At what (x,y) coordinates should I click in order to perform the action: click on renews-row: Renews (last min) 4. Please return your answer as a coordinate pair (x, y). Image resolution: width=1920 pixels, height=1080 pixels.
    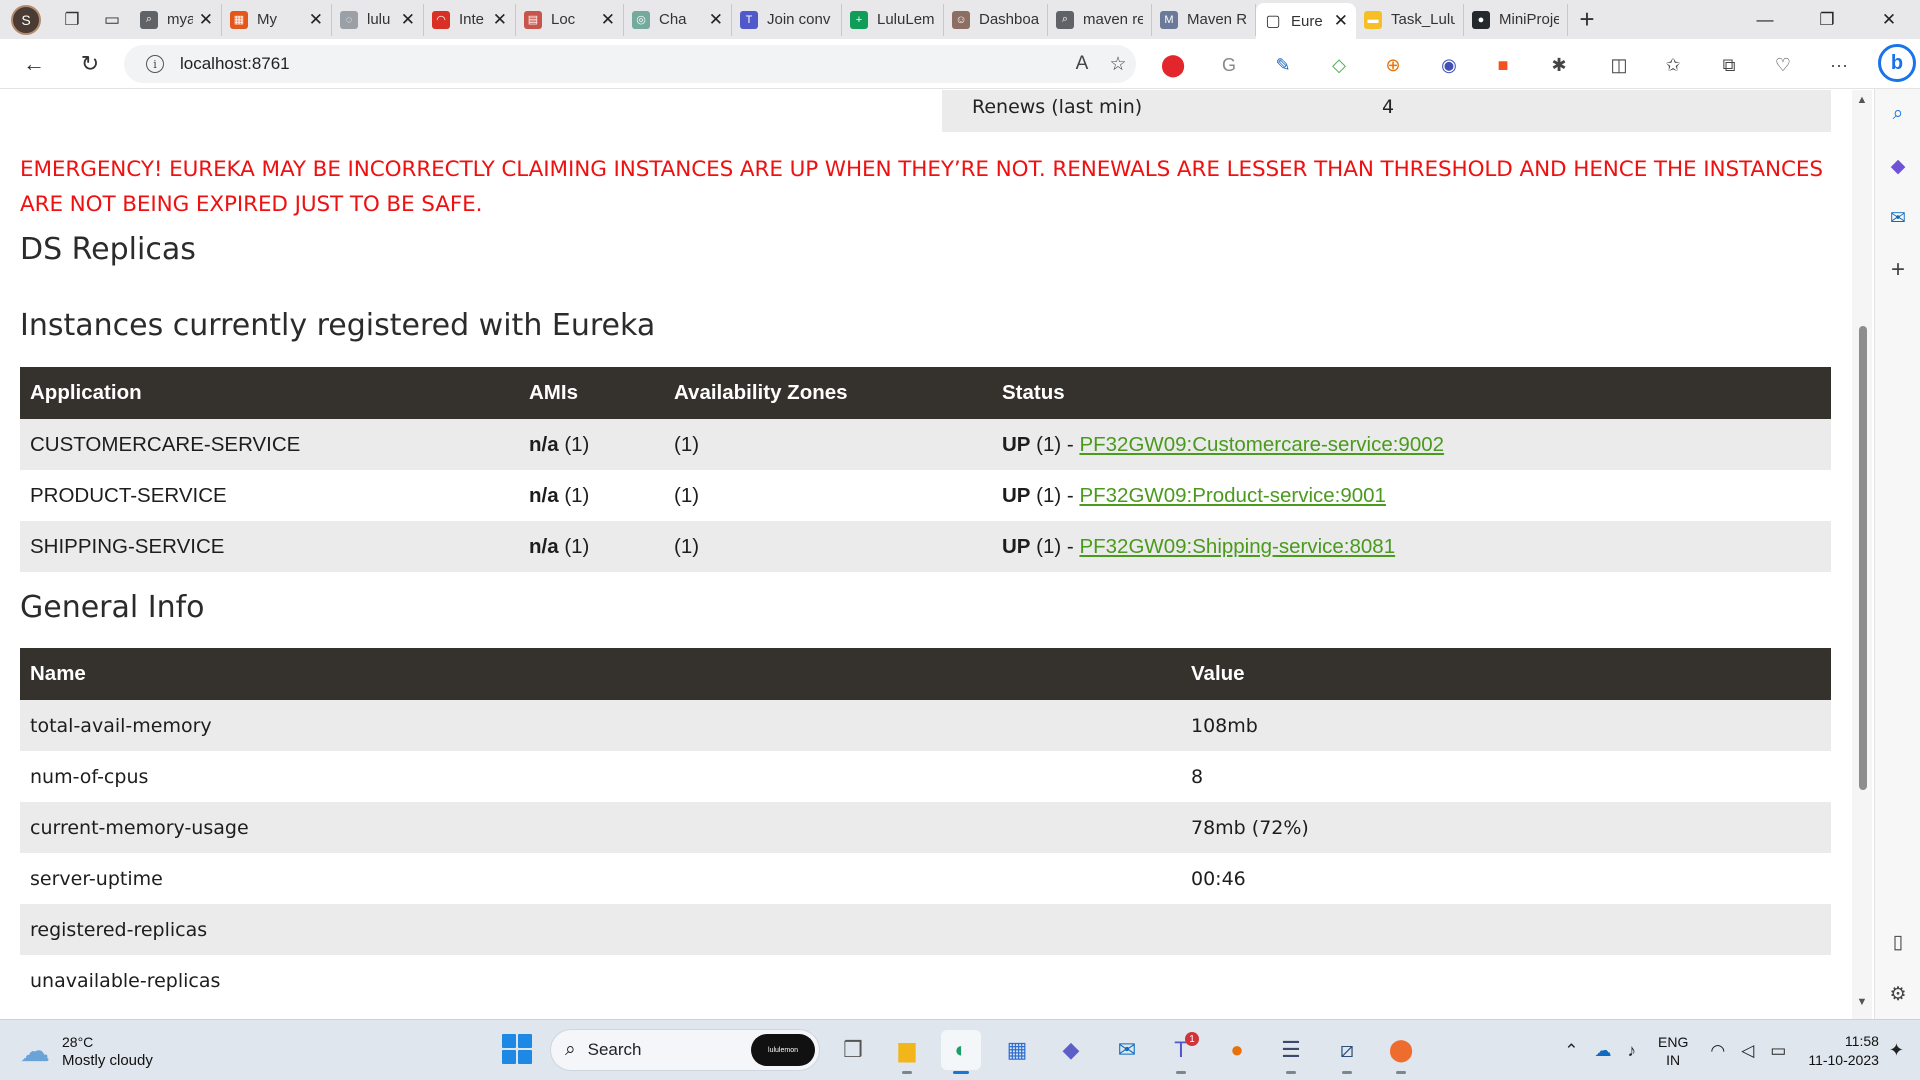
    Looking at the image, I should click on (1386, 111).